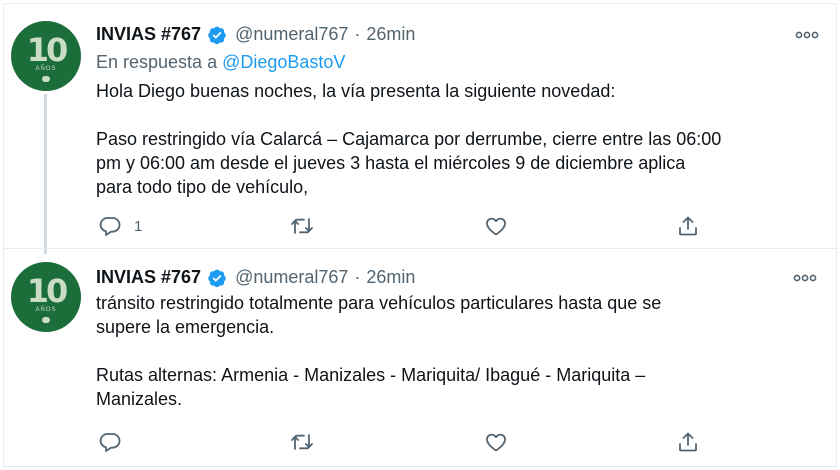 This screenshot has height=470, width=840. I want to click on reply-button, so click(110, 442).